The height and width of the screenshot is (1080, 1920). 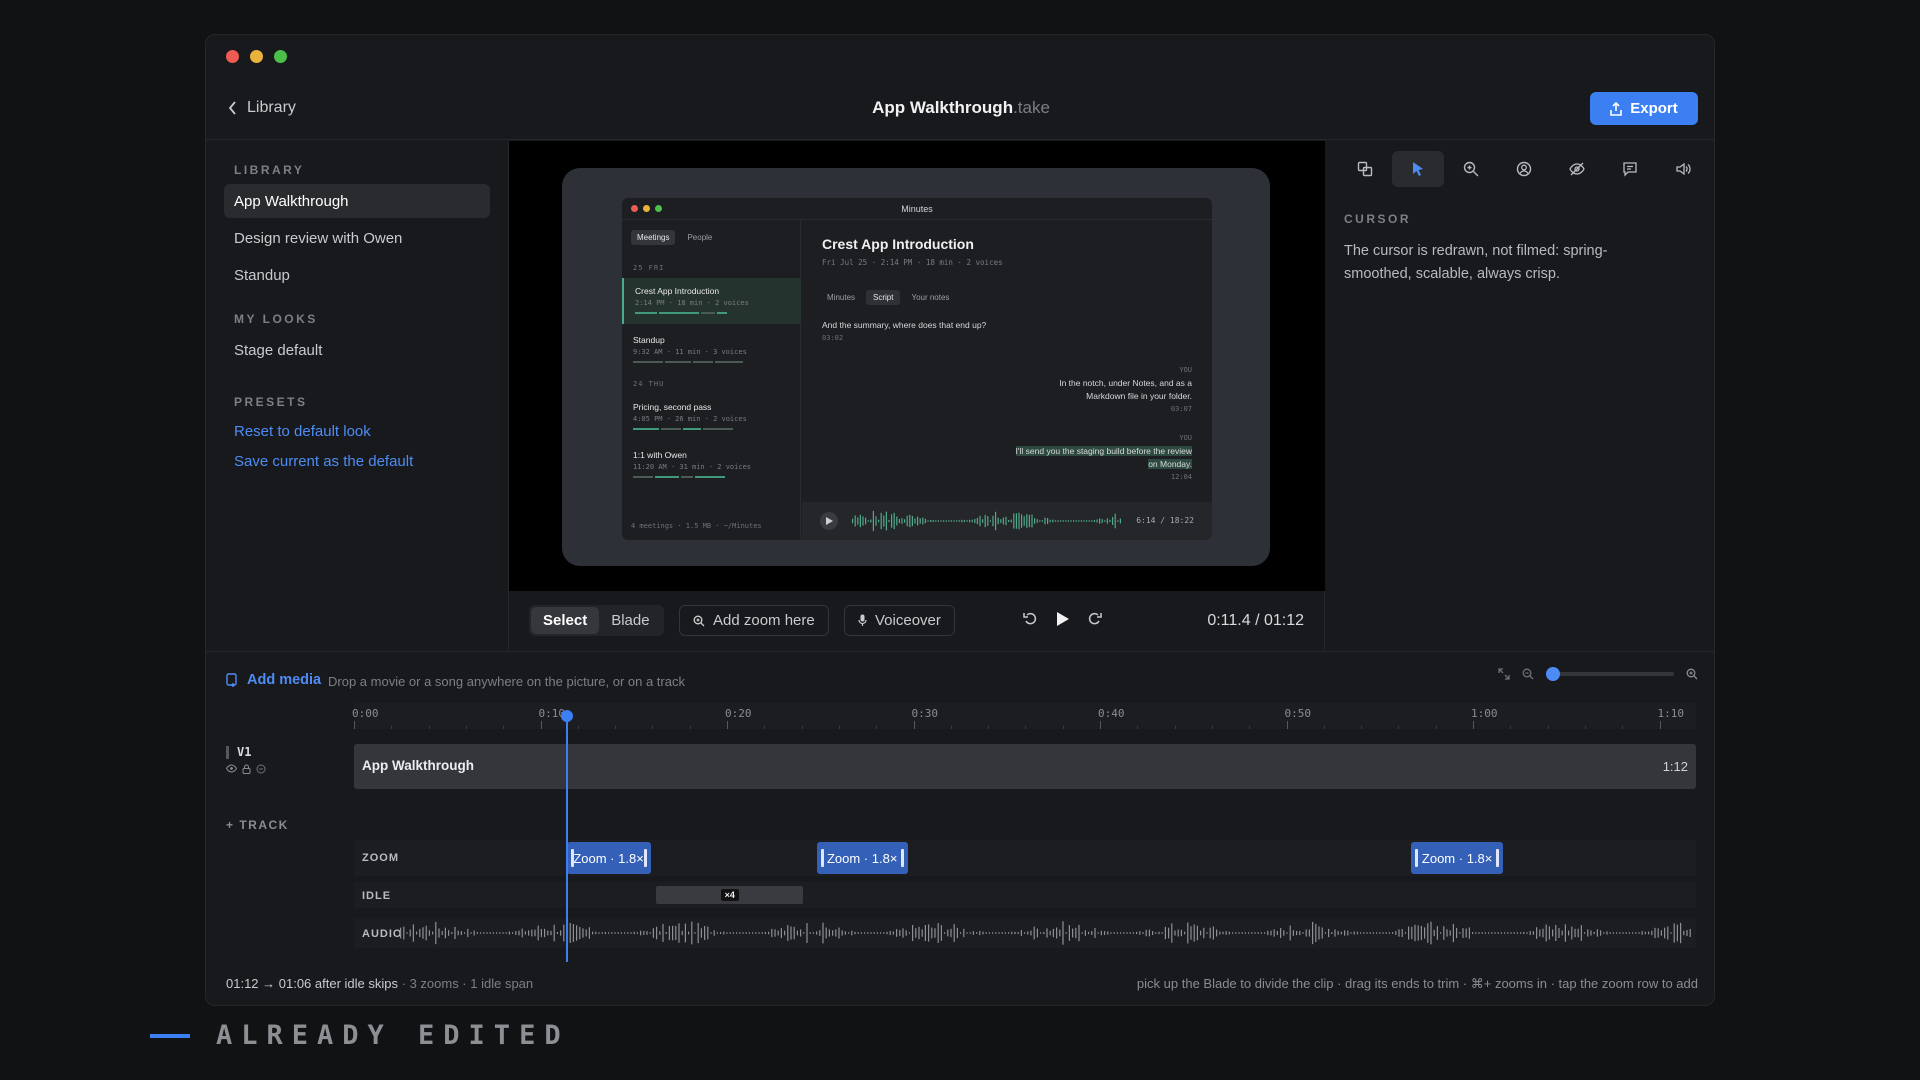 What do you see at coordinates (232, 56) in the screenshot?
I see `close-window-button` at bounding box center [232, 56].